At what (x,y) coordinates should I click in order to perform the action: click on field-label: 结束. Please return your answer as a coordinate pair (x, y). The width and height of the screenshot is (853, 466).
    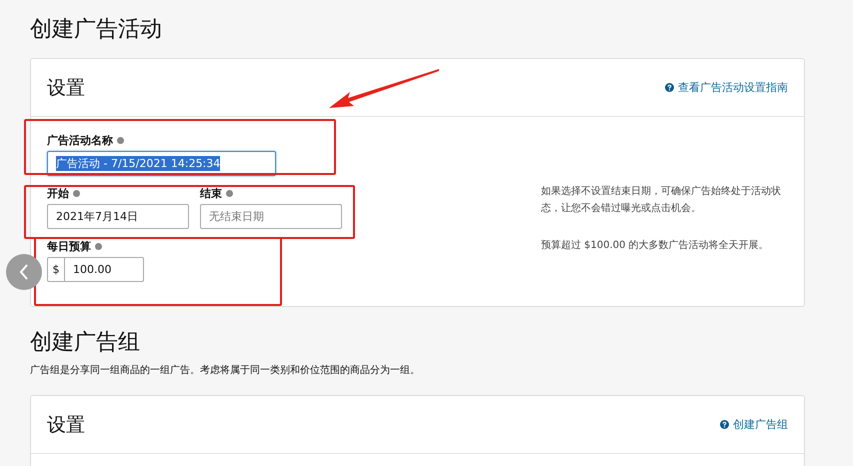
    Looking at the image, I should click on (211, 193).